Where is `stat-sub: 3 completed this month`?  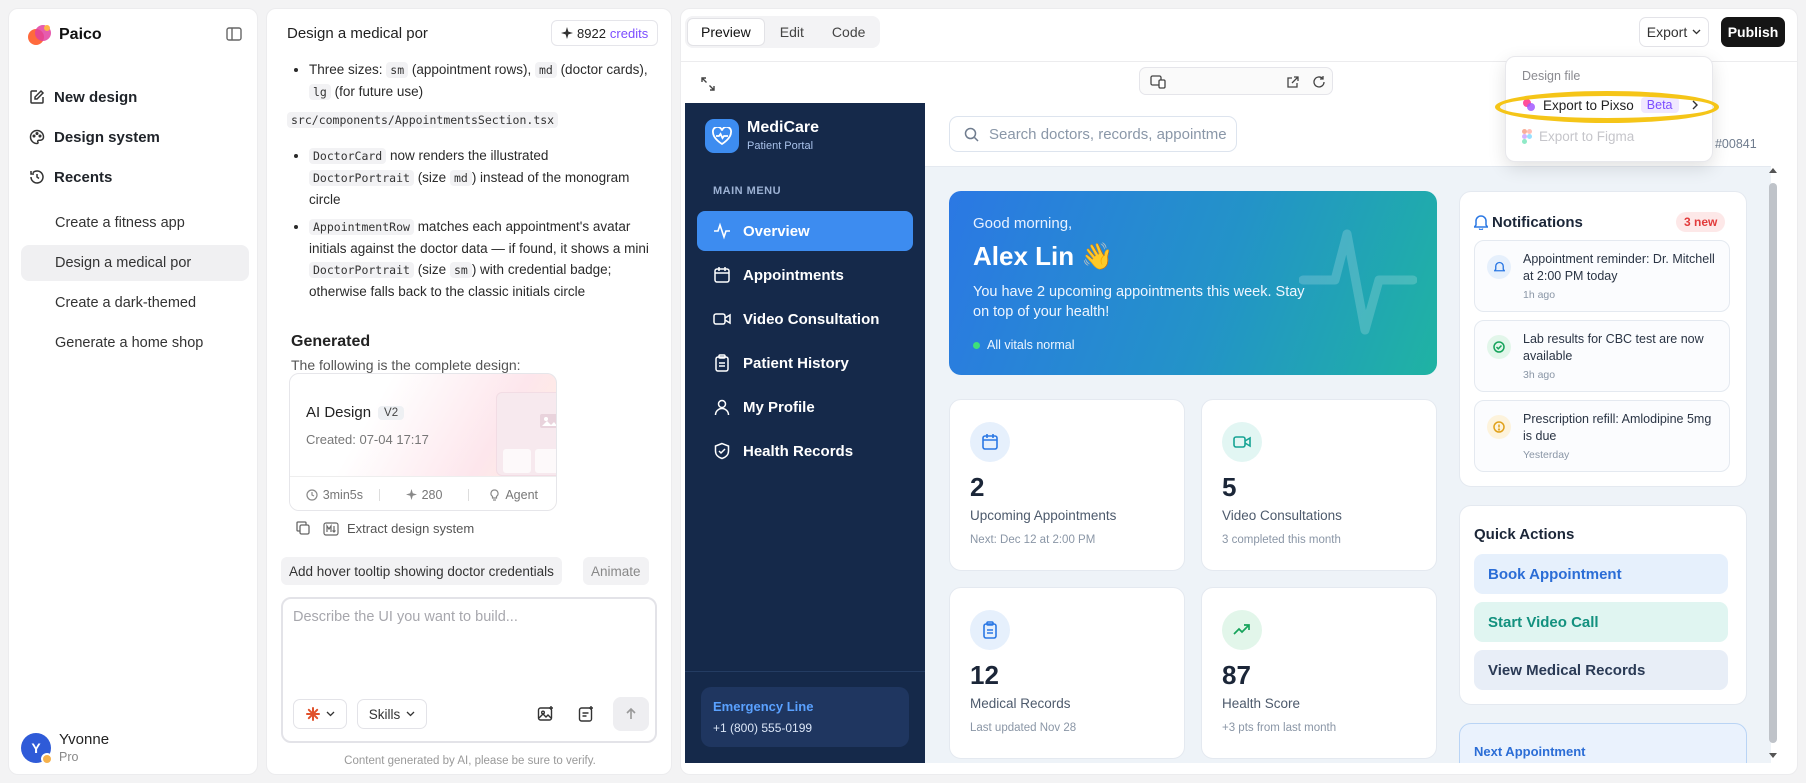 stat-sub: 3 completed this month is located at coordinates (1281, 540).